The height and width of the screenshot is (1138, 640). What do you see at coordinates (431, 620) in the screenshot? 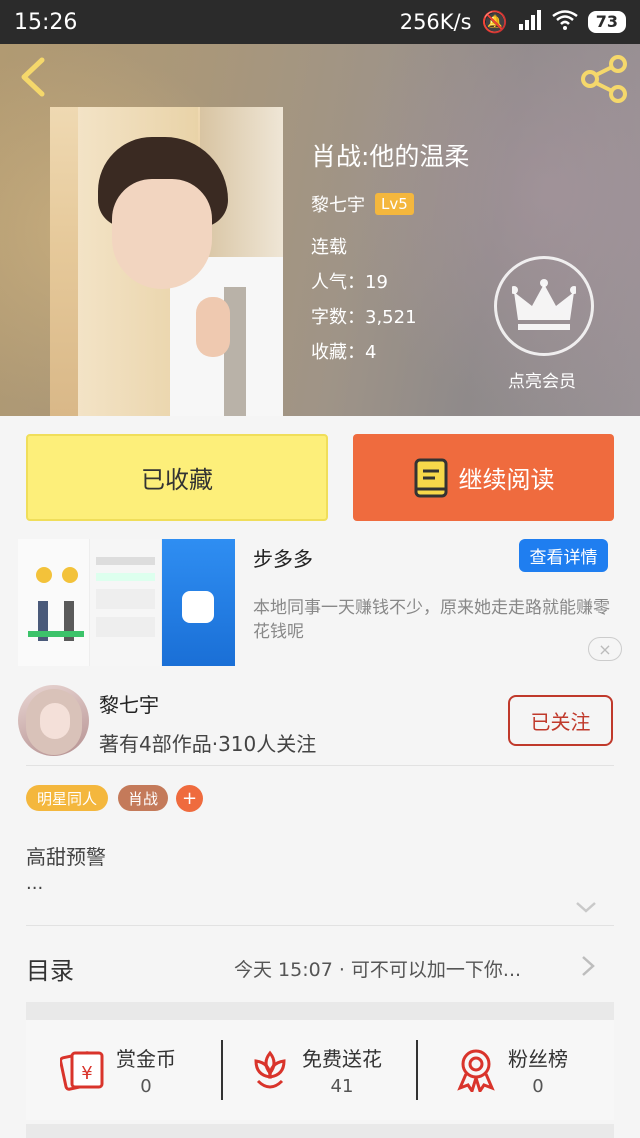
I see `ad-description: 本地同事一天赚钱不少，原来她走走路就能赚零花钱呢` at bounding box center [431, 620].